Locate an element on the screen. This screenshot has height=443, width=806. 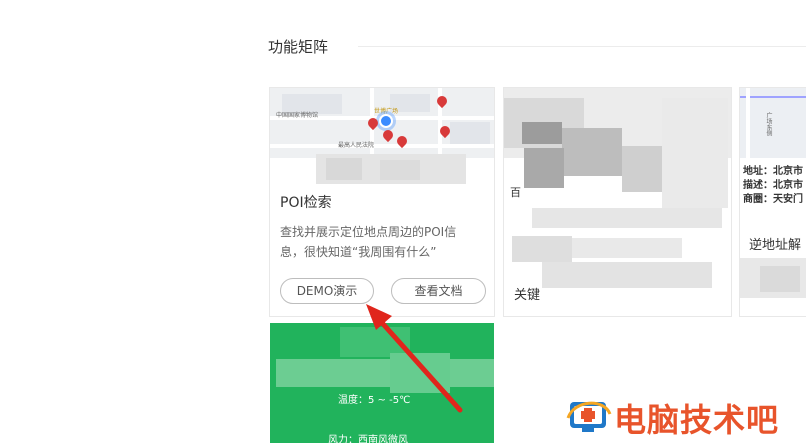
watermark-logo-icon is located at coordinates (589, 416).